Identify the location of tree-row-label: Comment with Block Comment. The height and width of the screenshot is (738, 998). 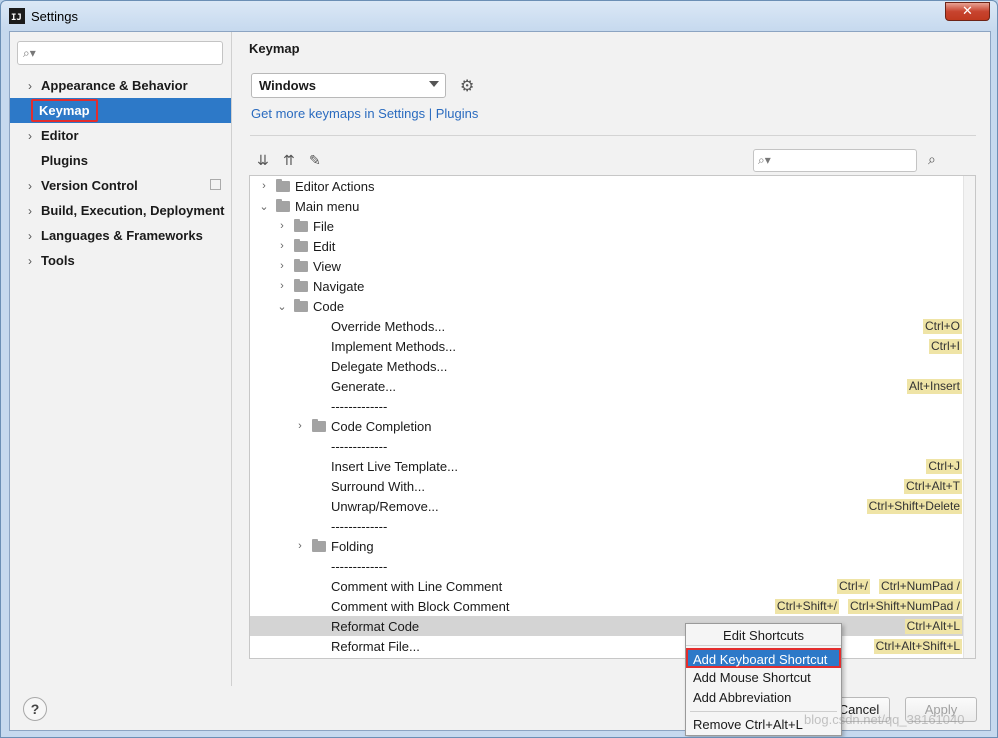
(420, 606).